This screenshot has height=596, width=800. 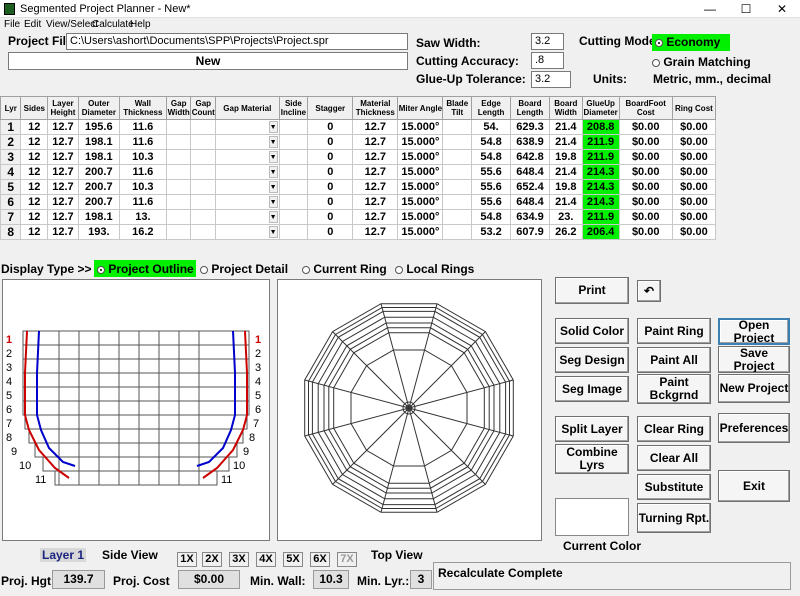 I want to click on table-cell: 642.8, so click(x=530, y=157).